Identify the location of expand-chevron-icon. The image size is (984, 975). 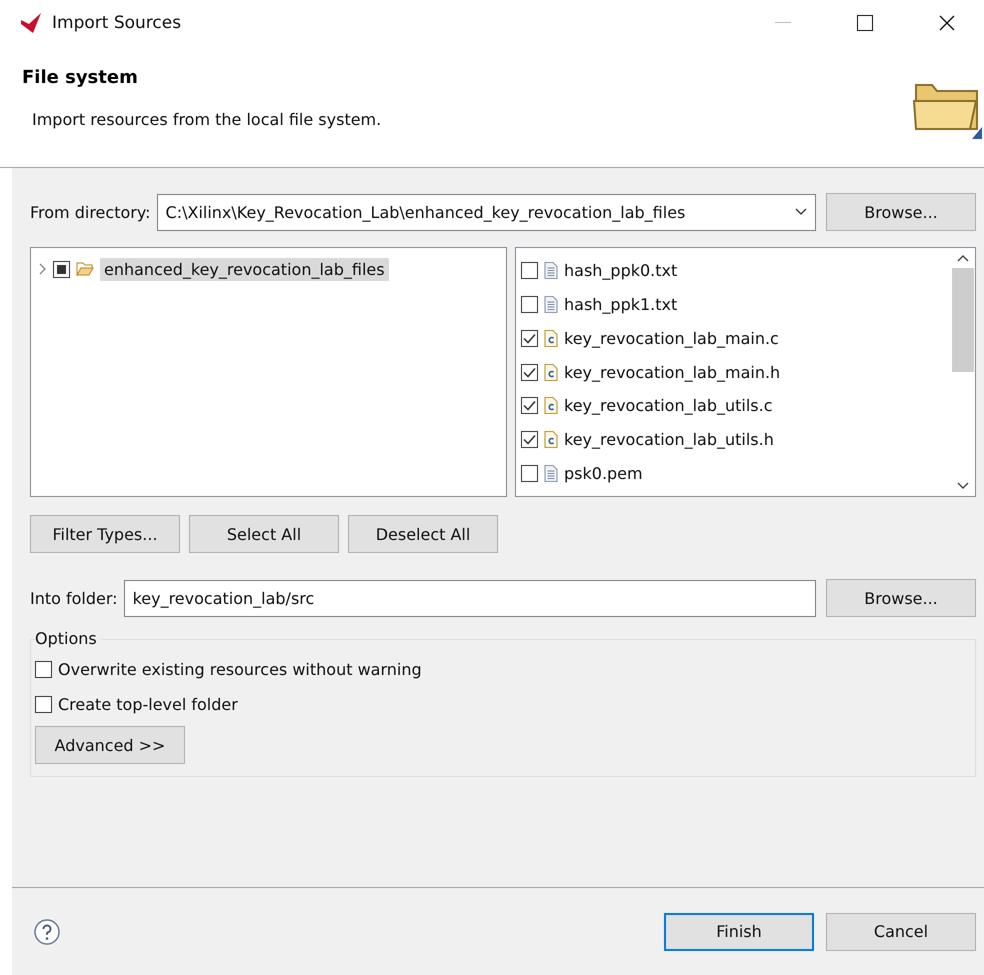
(42, 269).